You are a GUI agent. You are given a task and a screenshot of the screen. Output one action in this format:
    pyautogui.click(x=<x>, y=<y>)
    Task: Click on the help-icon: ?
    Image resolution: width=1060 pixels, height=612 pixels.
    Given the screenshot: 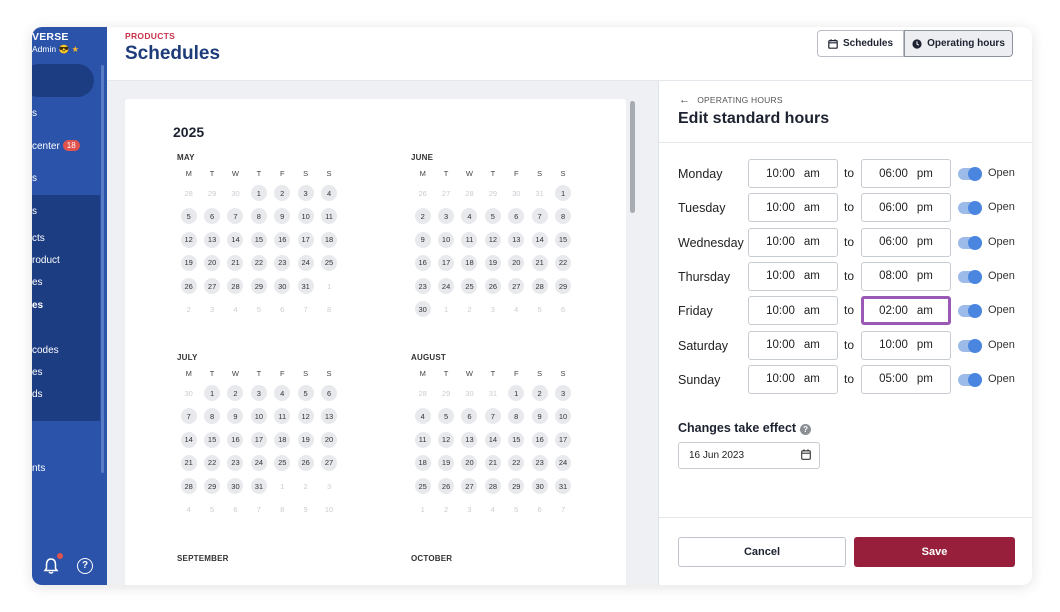 What is the action you would take?
    pyautogui.click(x=85, y=566)
    